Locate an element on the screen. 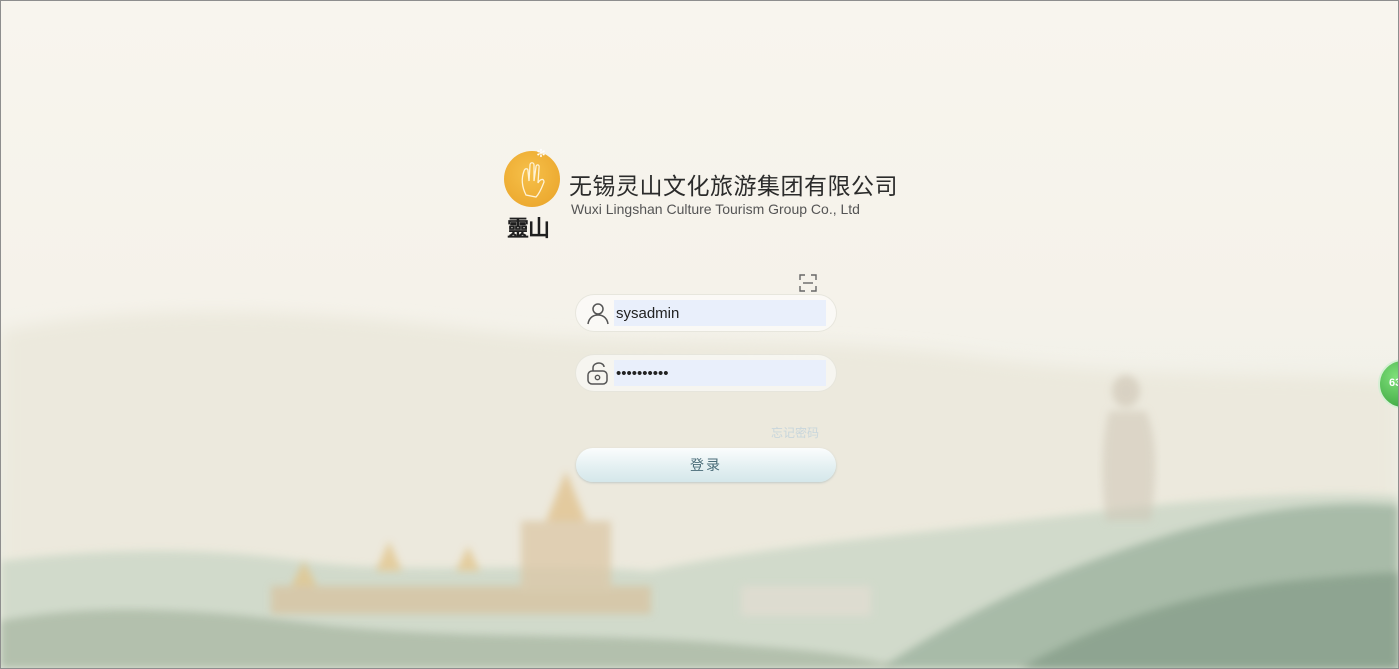 The image size is (1399, 669). hand-icon is located at coordinates (533, 180).